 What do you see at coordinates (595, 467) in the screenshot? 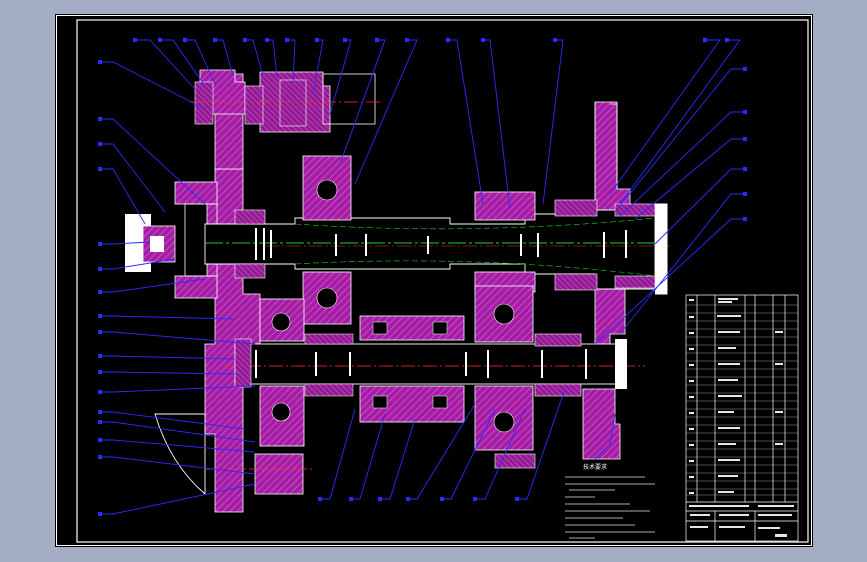
I see `notes-title: 技术要求` at bounding box center [595, 467].